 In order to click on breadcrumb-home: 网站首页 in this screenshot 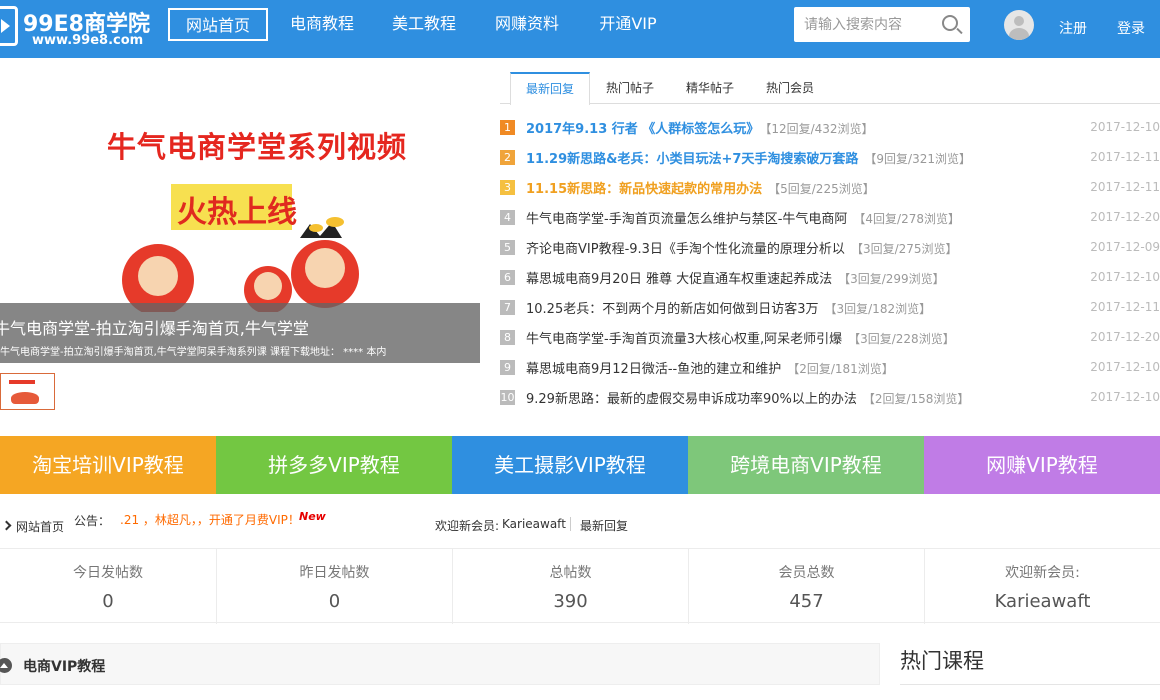, I will do `click(40, 526)`.